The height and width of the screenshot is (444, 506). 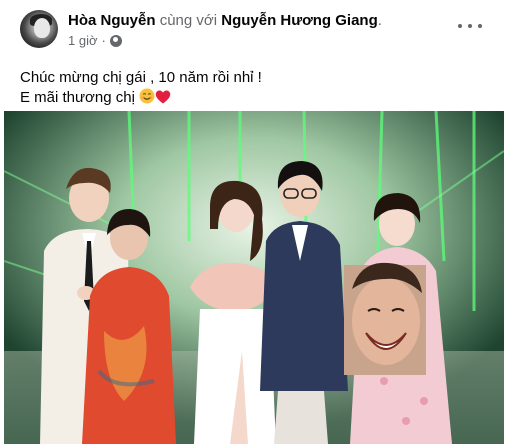 I want to click on author-avatar, so click(x=39, y=29).